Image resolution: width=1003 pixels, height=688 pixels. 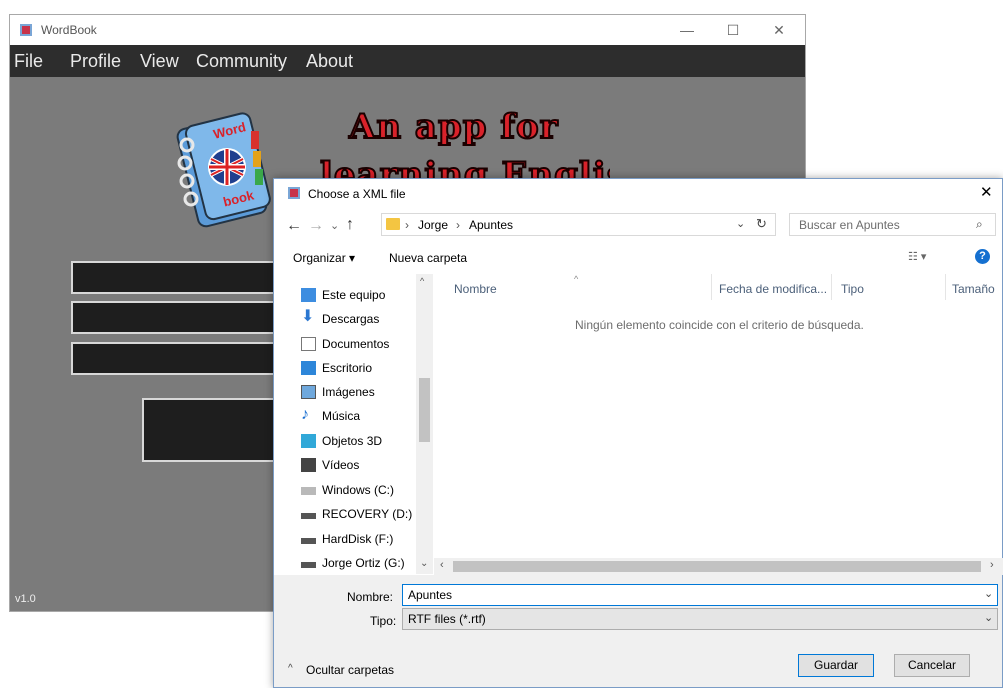 I want to click on menu-view: View, so click(x=159, y=61).